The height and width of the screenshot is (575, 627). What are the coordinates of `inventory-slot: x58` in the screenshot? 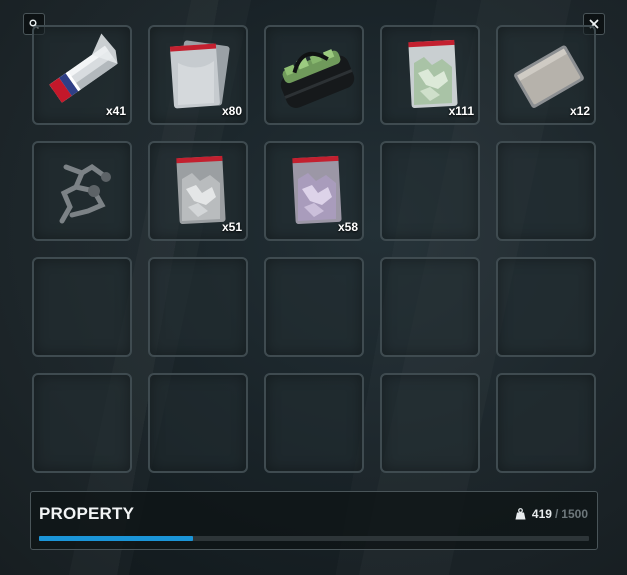 It's located at (314, 191).